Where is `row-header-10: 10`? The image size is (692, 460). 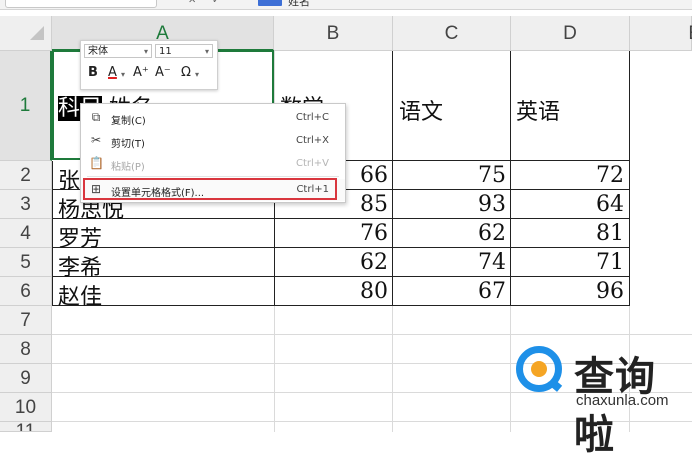
row-header-10: 10 is located at coordinates (26, 407).